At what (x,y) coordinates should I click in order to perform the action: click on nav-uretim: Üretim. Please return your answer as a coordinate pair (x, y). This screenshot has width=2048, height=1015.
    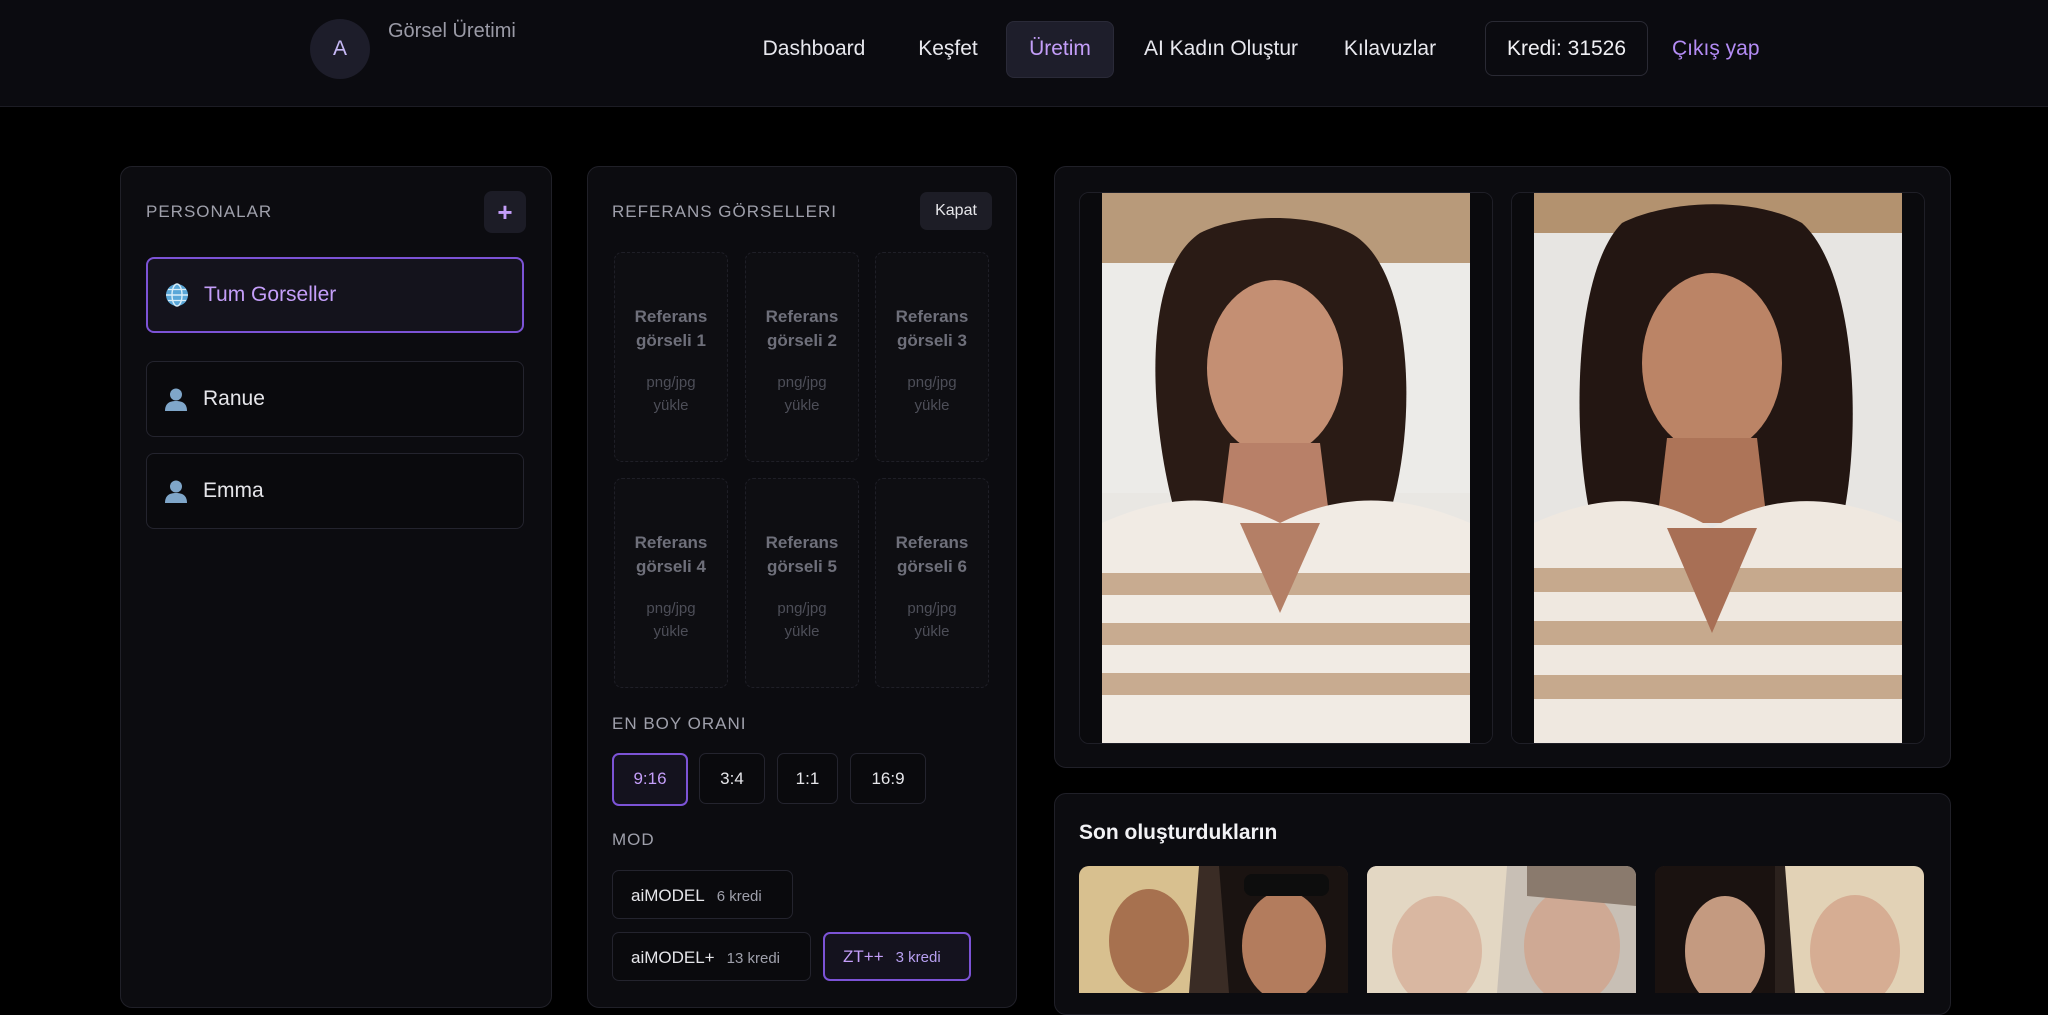
    Looking at the image, I should click on (1060, 49).